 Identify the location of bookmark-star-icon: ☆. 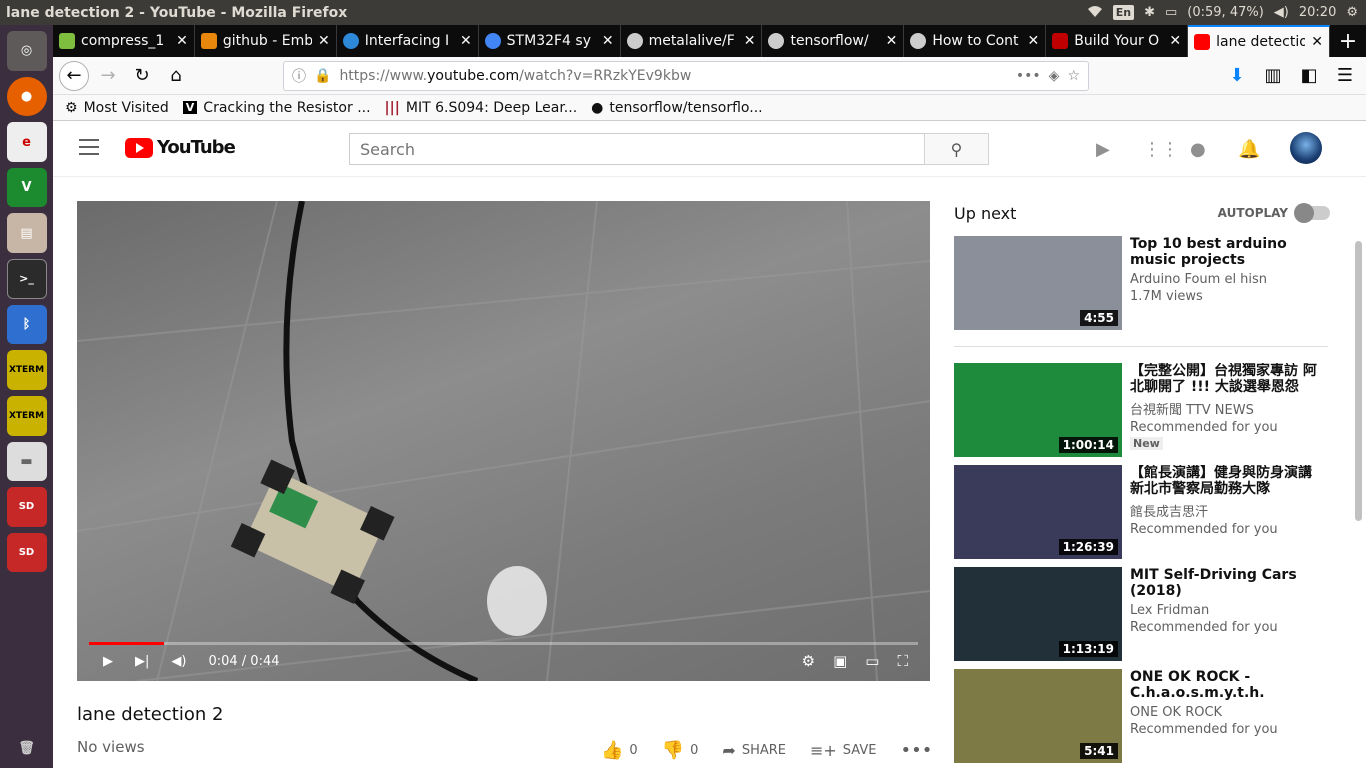
(1073, 76).